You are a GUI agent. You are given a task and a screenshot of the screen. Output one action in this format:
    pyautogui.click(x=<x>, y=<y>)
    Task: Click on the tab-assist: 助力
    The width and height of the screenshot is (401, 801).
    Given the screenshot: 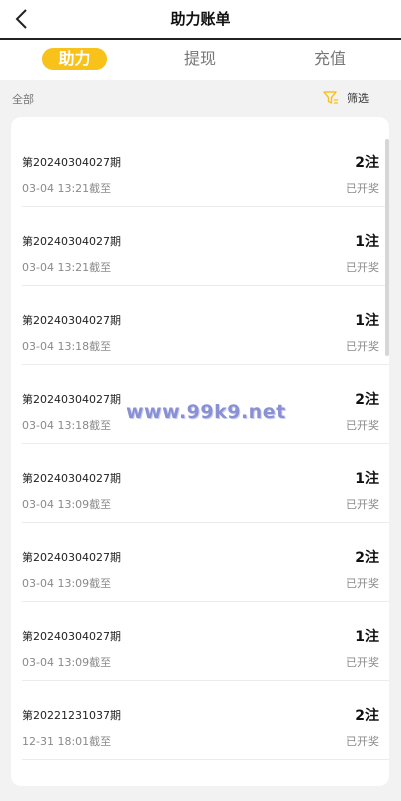 What is the action you would take?
    pyautogui.click(x=74, y=59)
    